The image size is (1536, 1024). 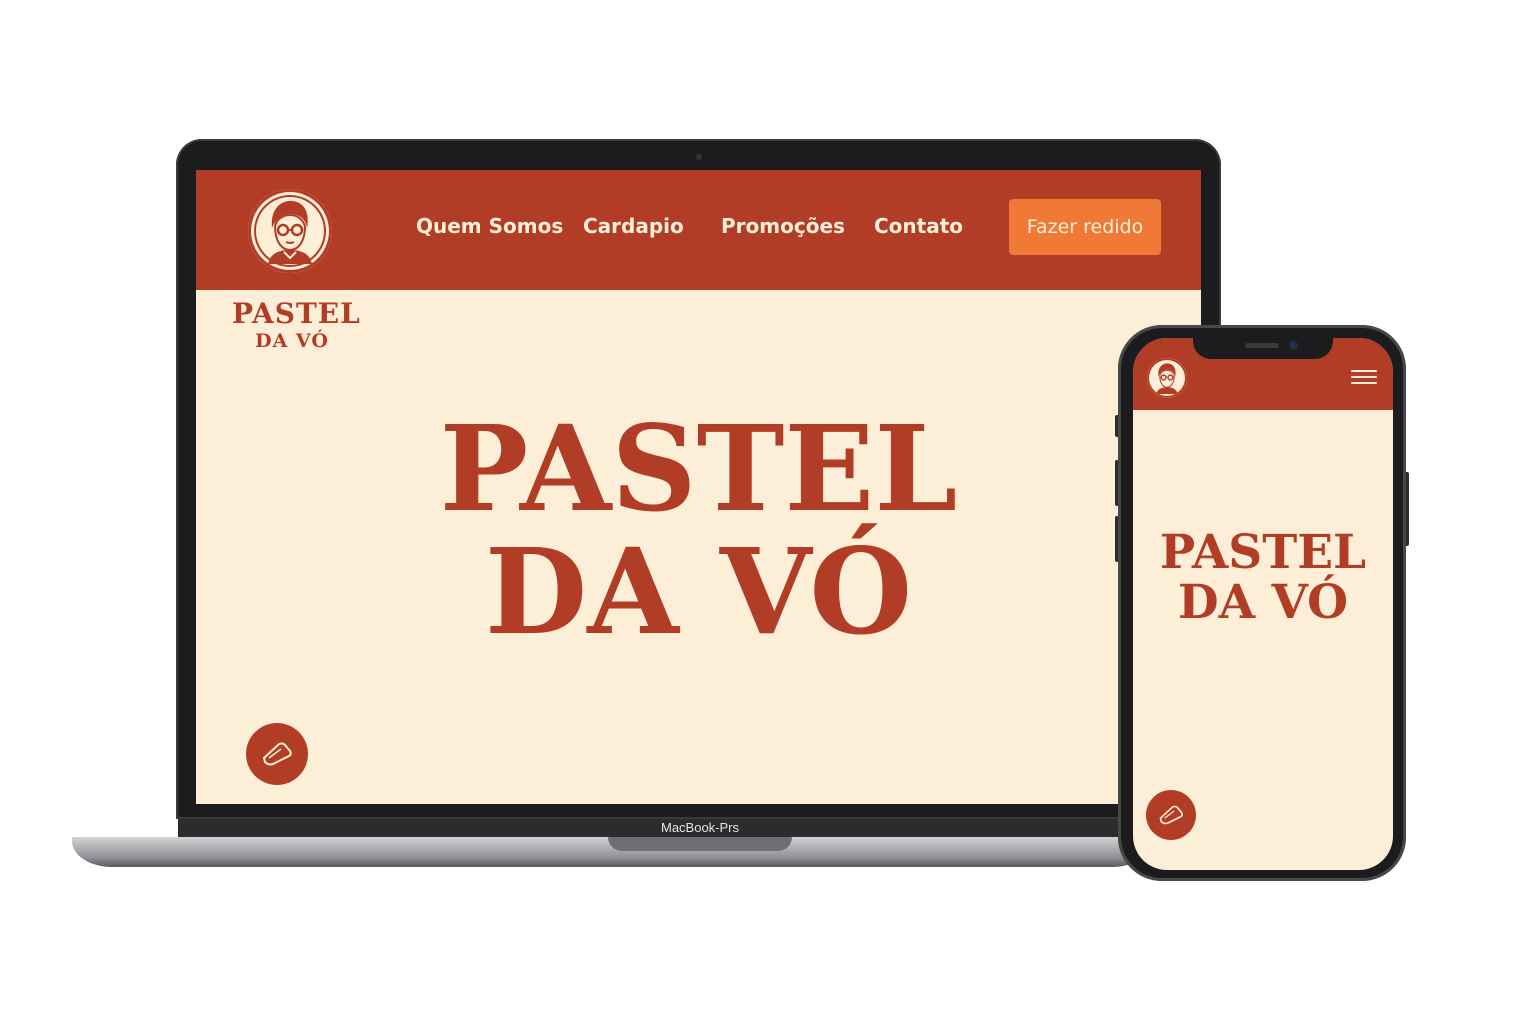 What do you see at coordinates (1085, 227) in the screenshot?
I see `order-button: Fazer redido` at bounding box center [1085, 227].